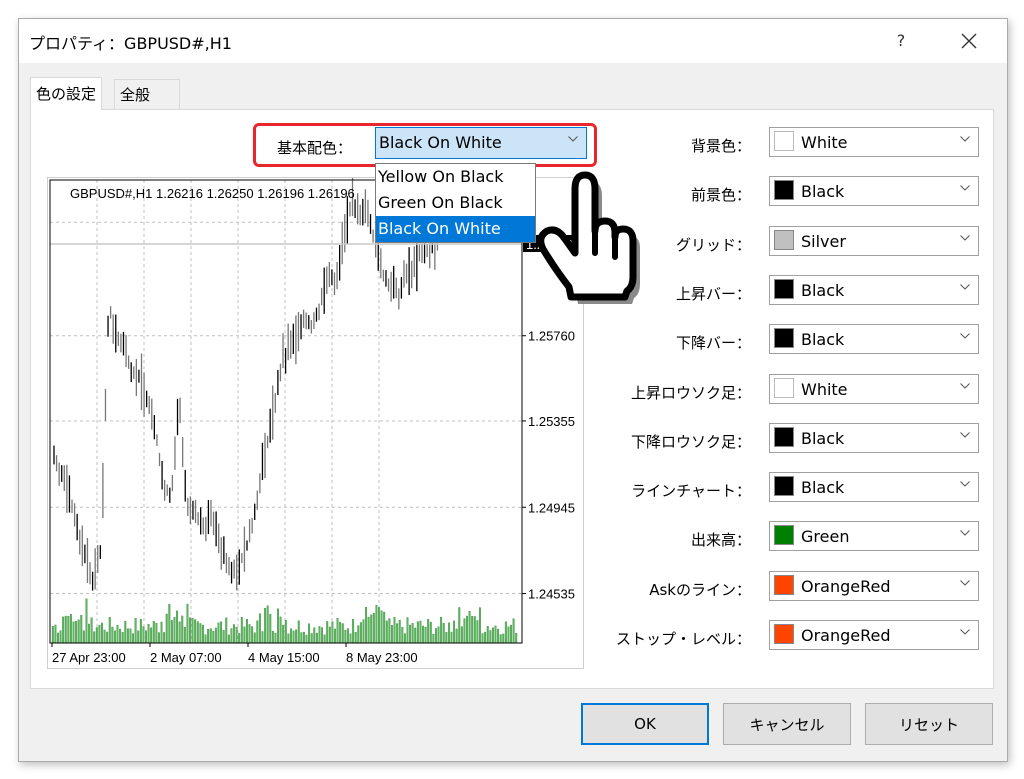 This screenshot has width=1024, height=779. What do you see at coordinates (147, 94) in the screenshot?
I see `tab-general: 全般` at bounding box center [147, 94].